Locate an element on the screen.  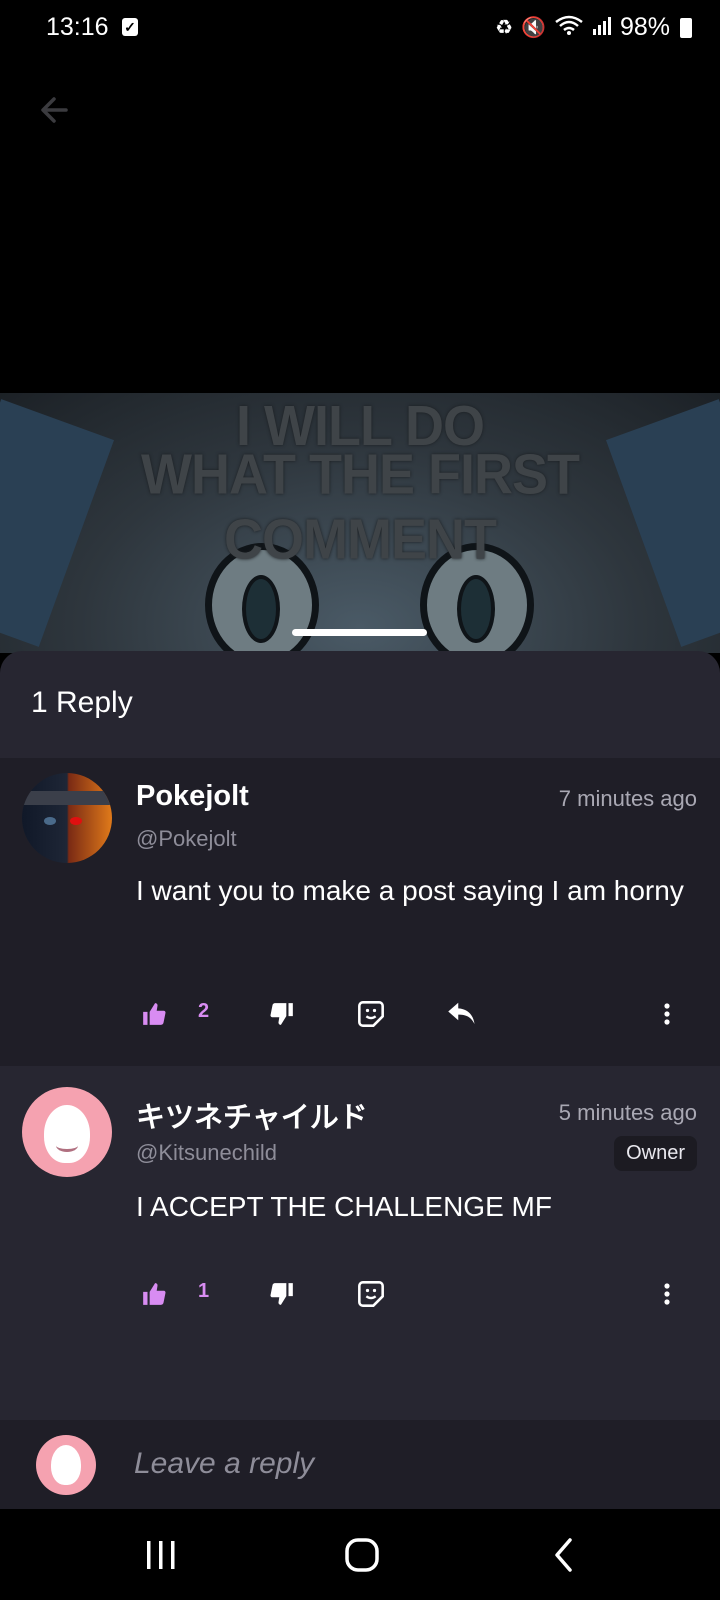
reply-button is located at coordinates (462, 1014).